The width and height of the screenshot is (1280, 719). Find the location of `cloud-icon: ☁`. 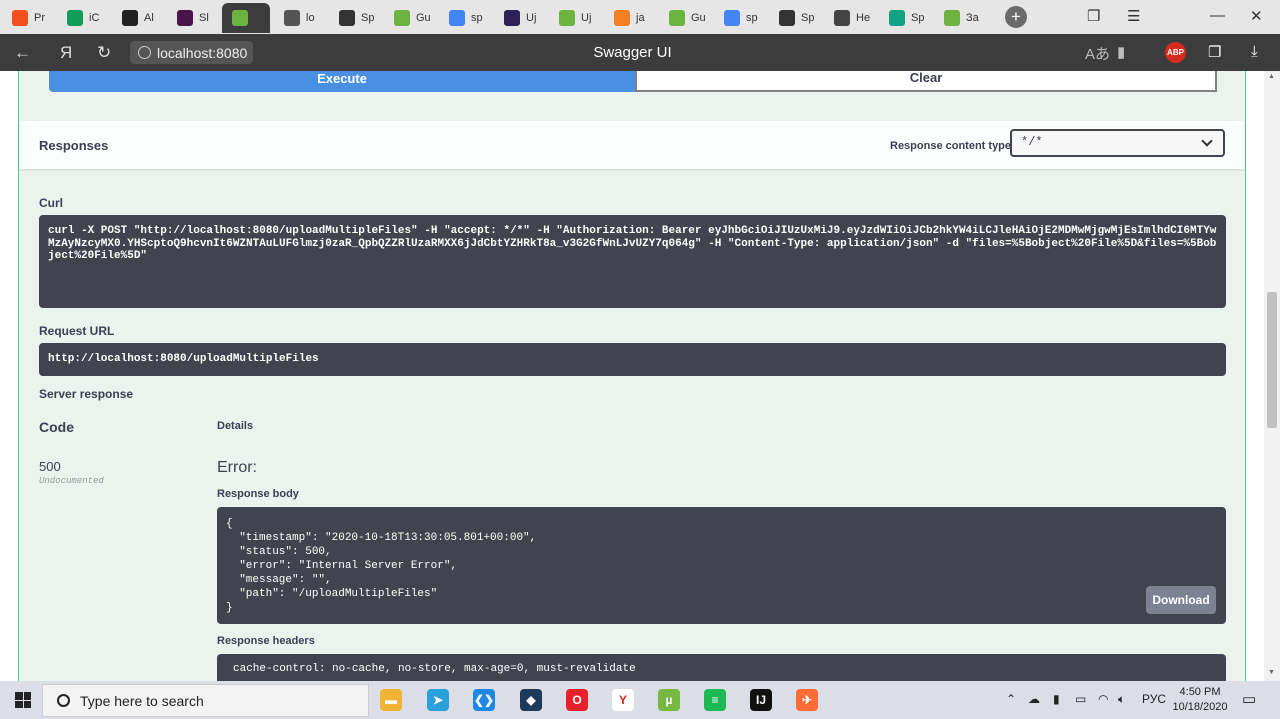

cloud-icon: ☁ is located at coordinates (1034, 699).